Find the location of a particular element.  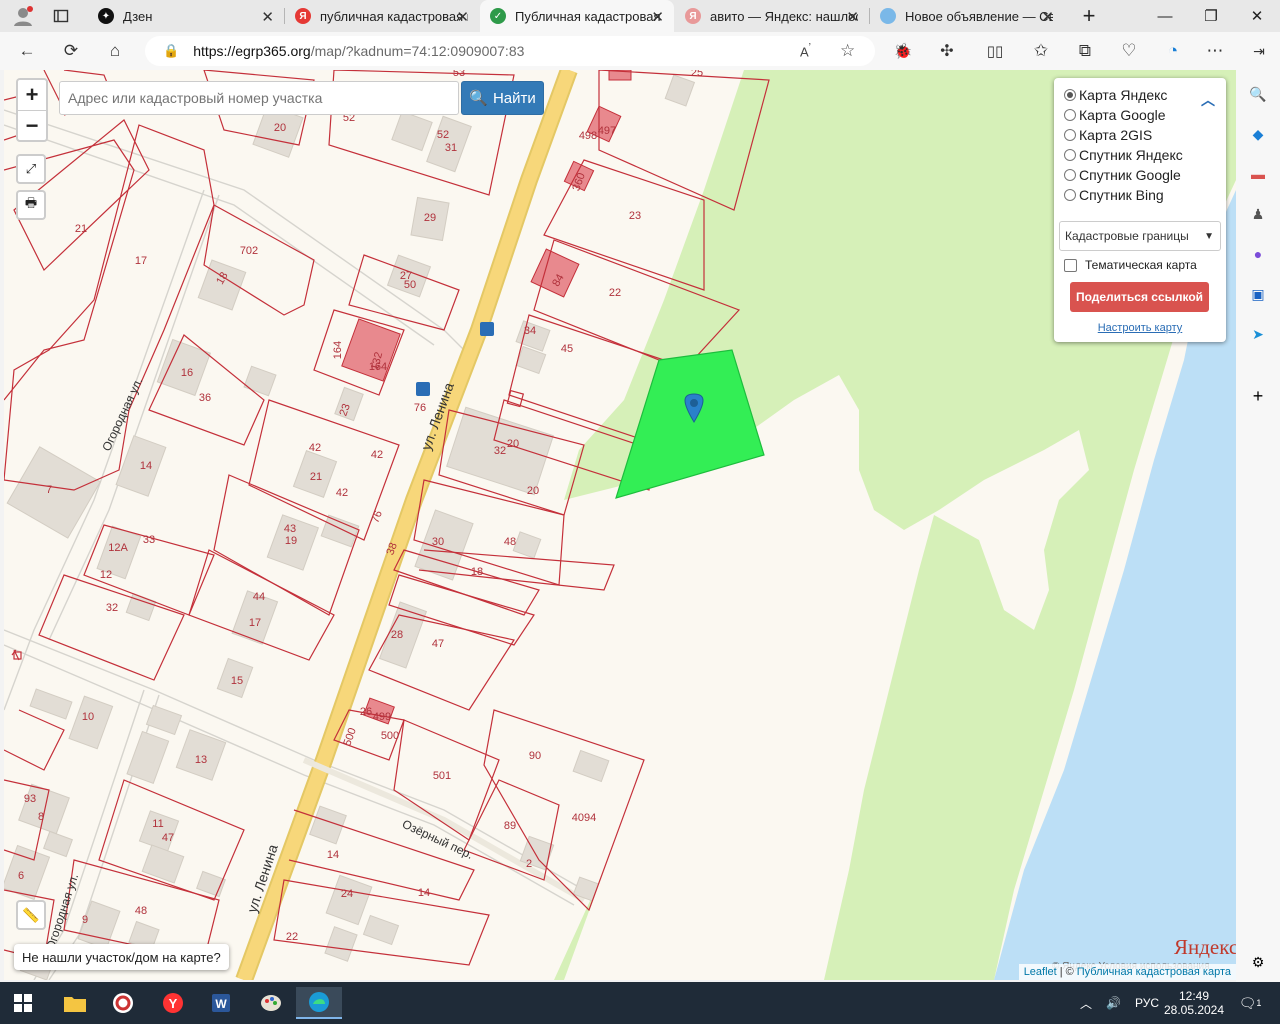

extension-icon: 🐞 is located at coordinates (903, 51).